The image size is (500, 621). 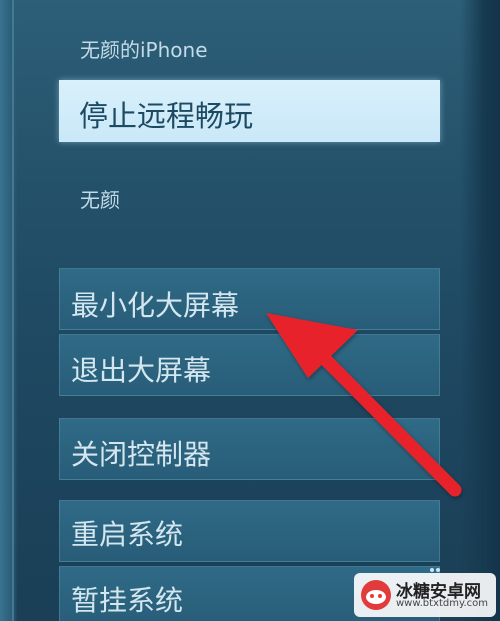 I want to click on suspend-system-label: 暂挂系统, so click(x=127, y=600).